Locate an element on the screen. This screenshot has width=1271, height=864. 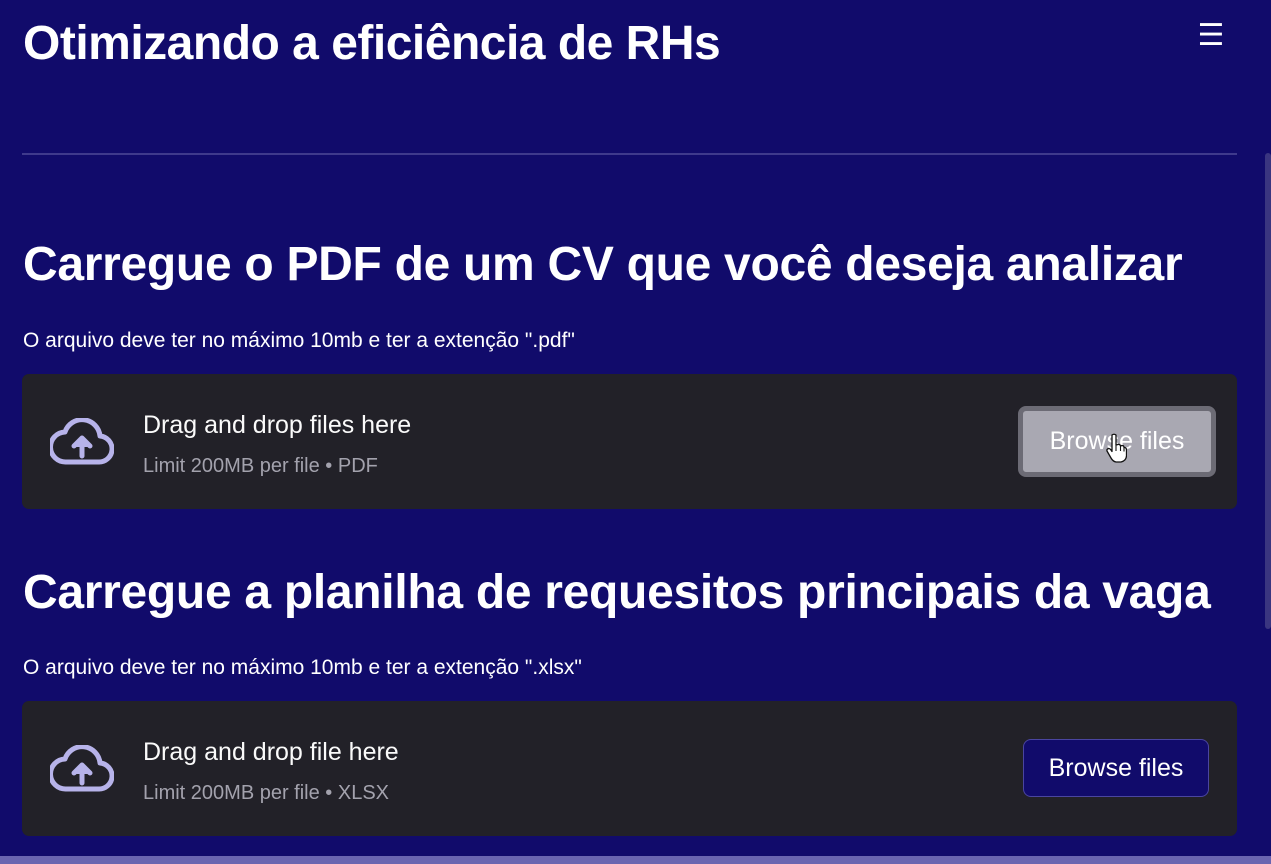
bottom-bar is located at coordinates (635, 860).